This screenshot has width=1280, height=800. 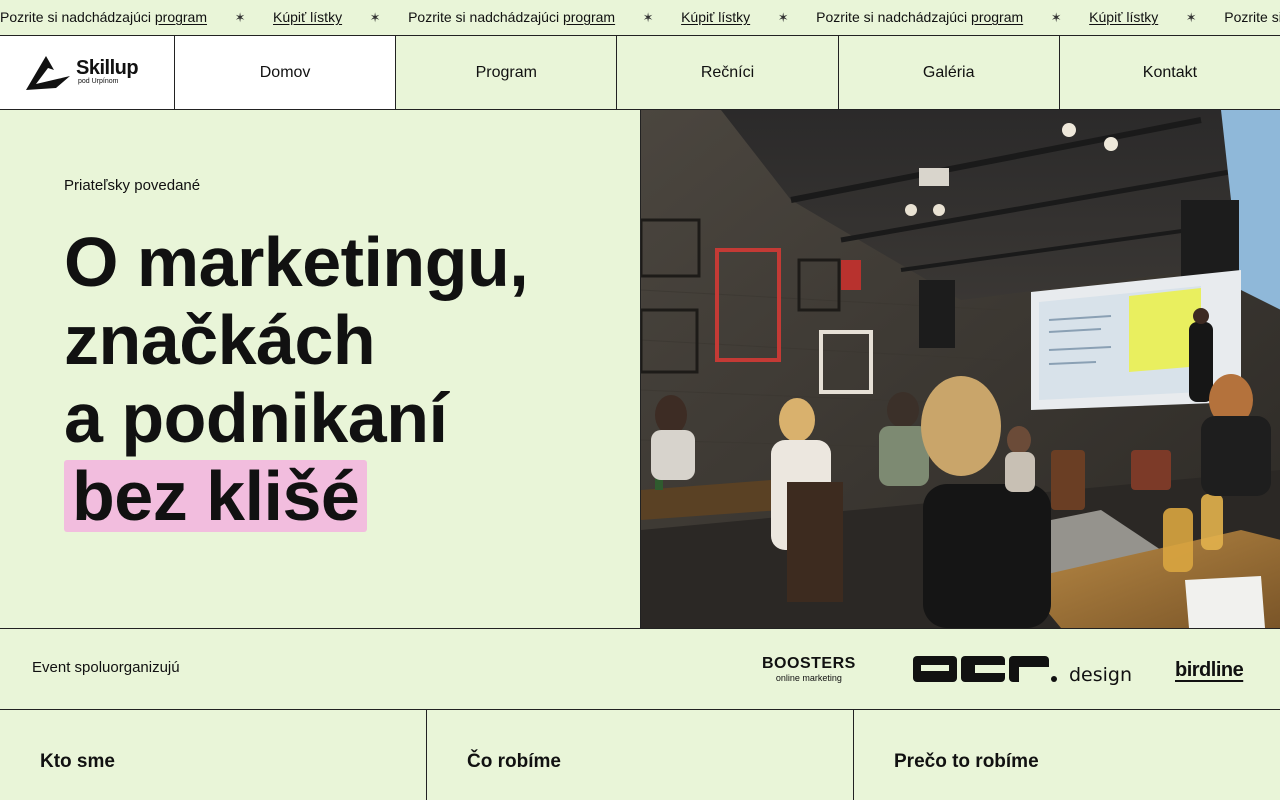 I want to click on headline-line: značkách, so click(x=220, y=340).